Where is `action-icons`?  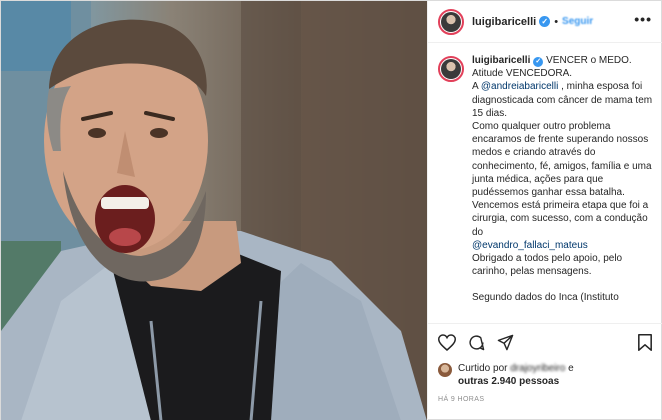
action-icons is located at coordinates (476, 342).